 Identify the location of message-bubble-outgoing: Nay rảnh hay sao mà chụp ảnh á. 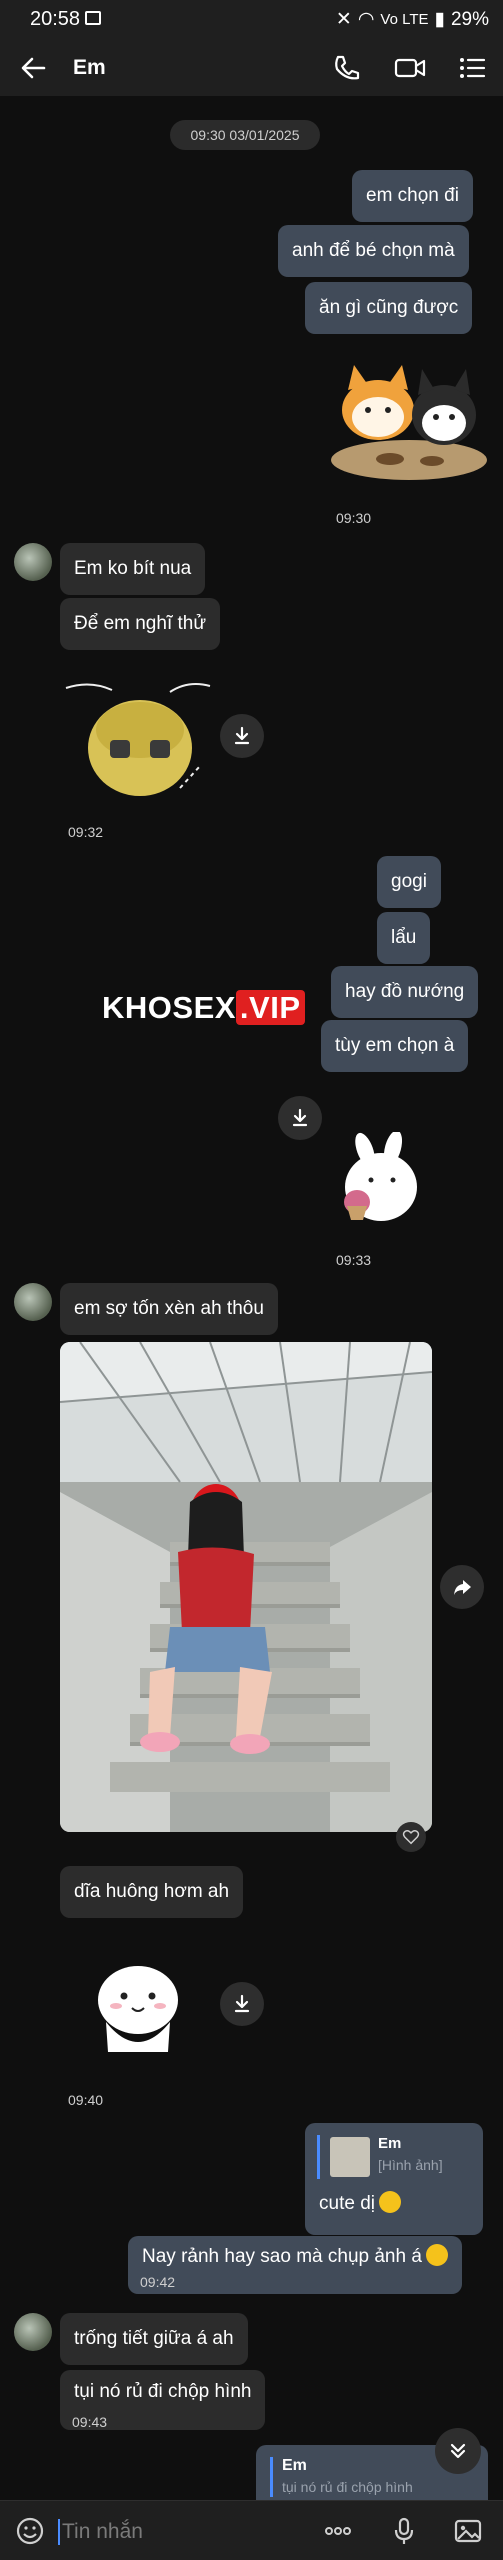
(295, 2265).